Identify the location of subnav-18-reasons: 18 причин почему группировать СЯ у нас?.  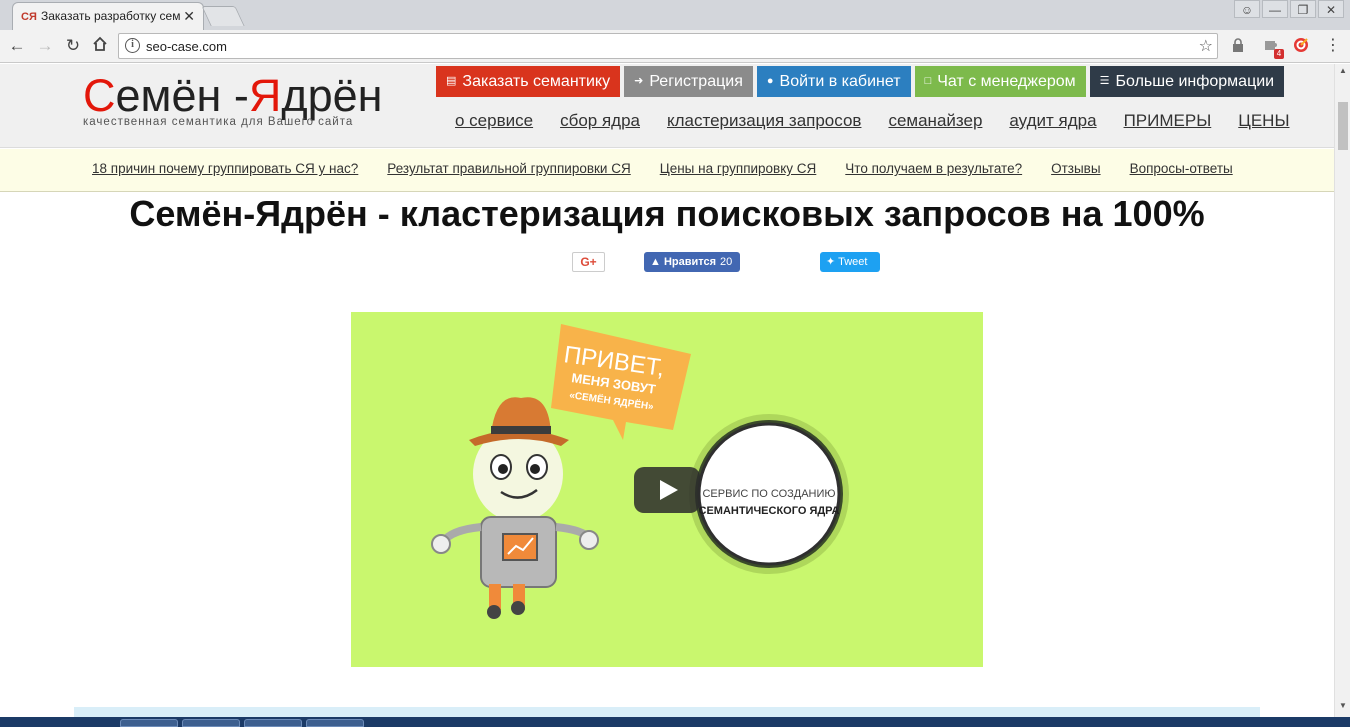
(225, 168).